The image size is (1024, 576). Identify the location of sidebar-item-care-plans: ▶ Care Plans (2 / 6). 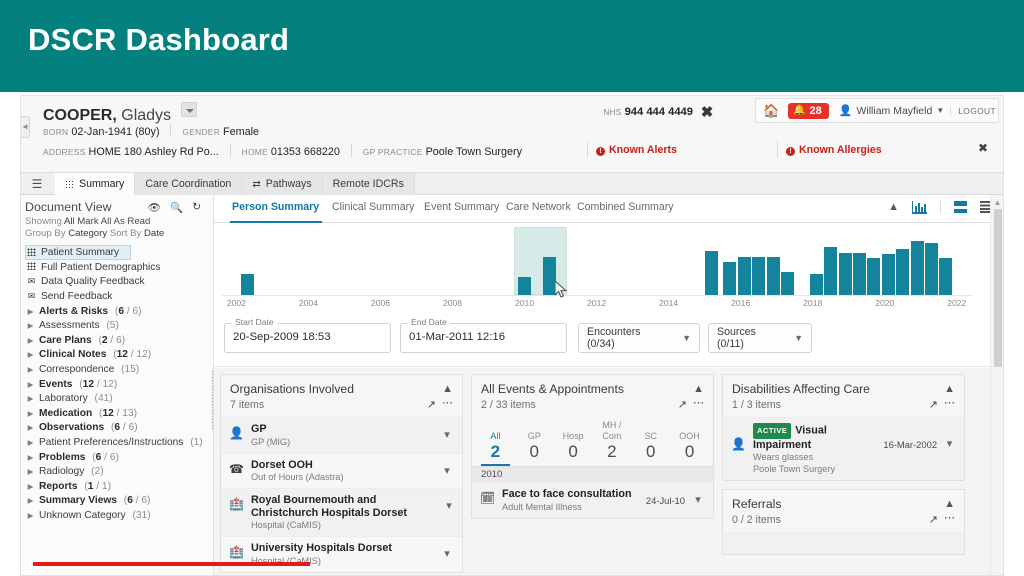
(119, 340).